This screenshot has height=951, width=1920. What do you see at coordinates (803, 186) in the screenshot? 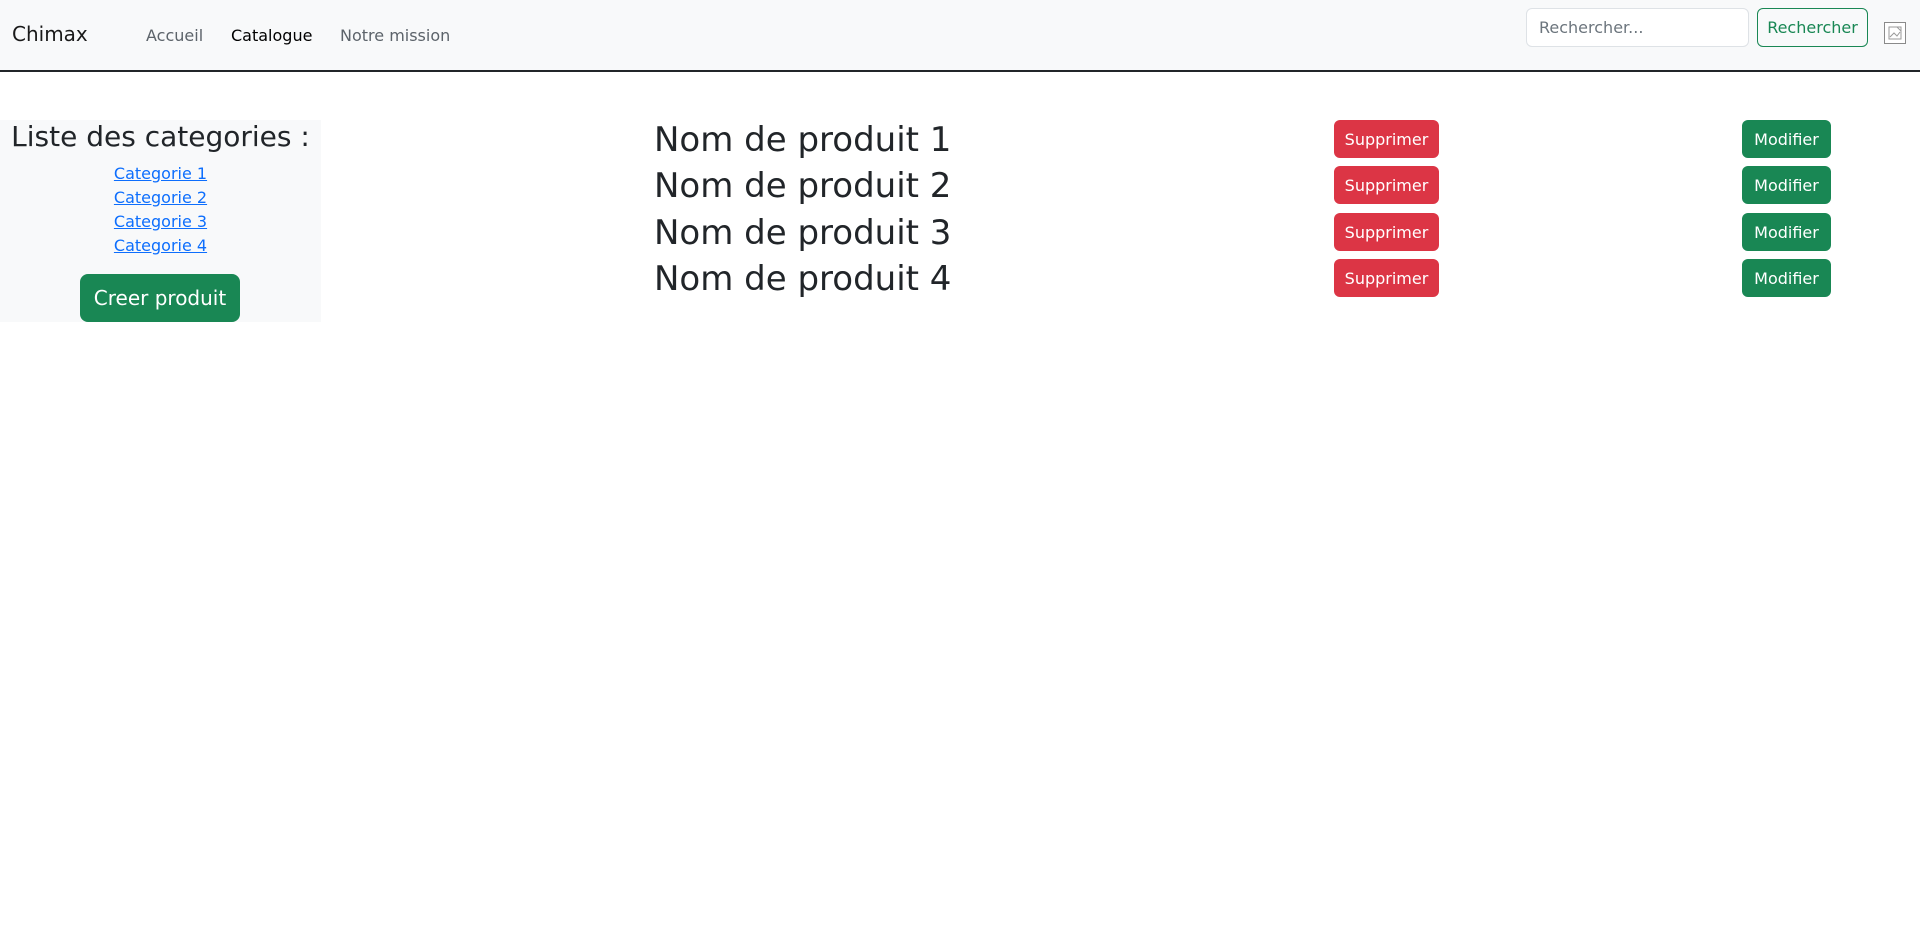
I see `product-name: Nom de produit 2` at bounding box center [803, 186].